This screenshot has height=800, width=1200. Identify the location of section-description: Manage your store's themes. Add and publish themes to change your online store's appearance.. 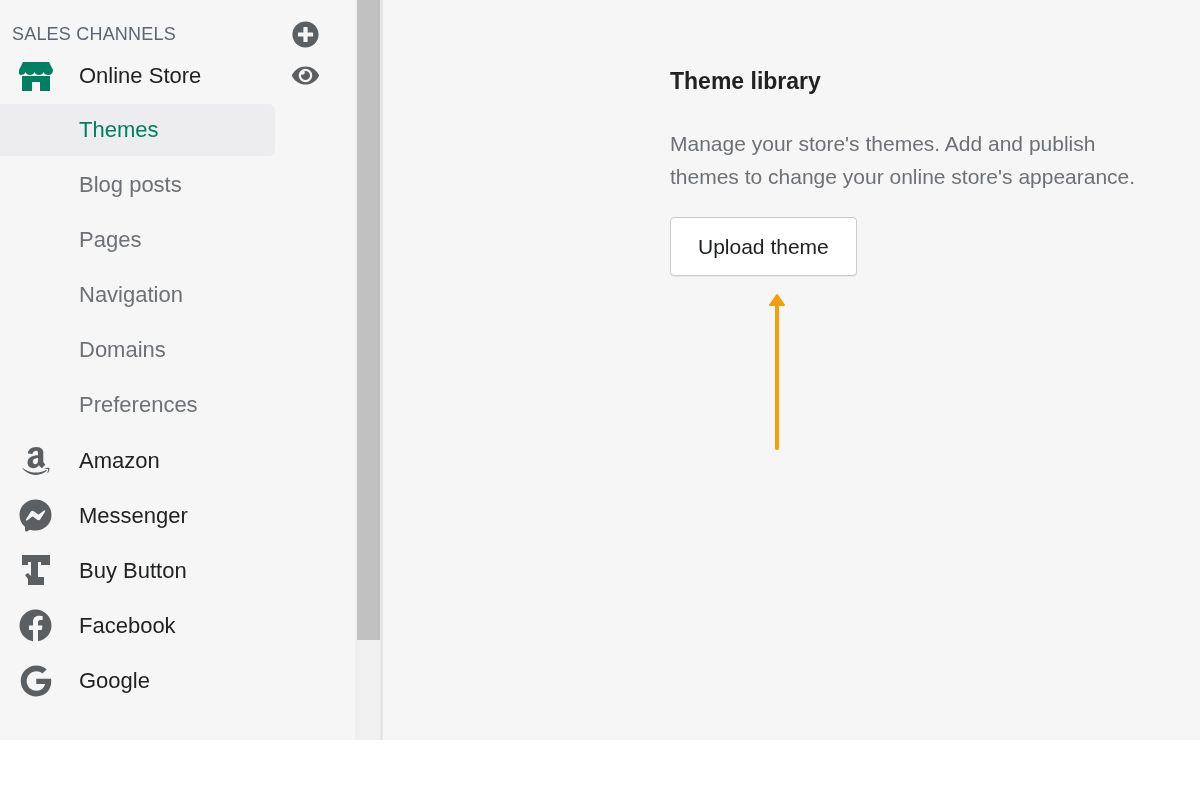
(903, 160).